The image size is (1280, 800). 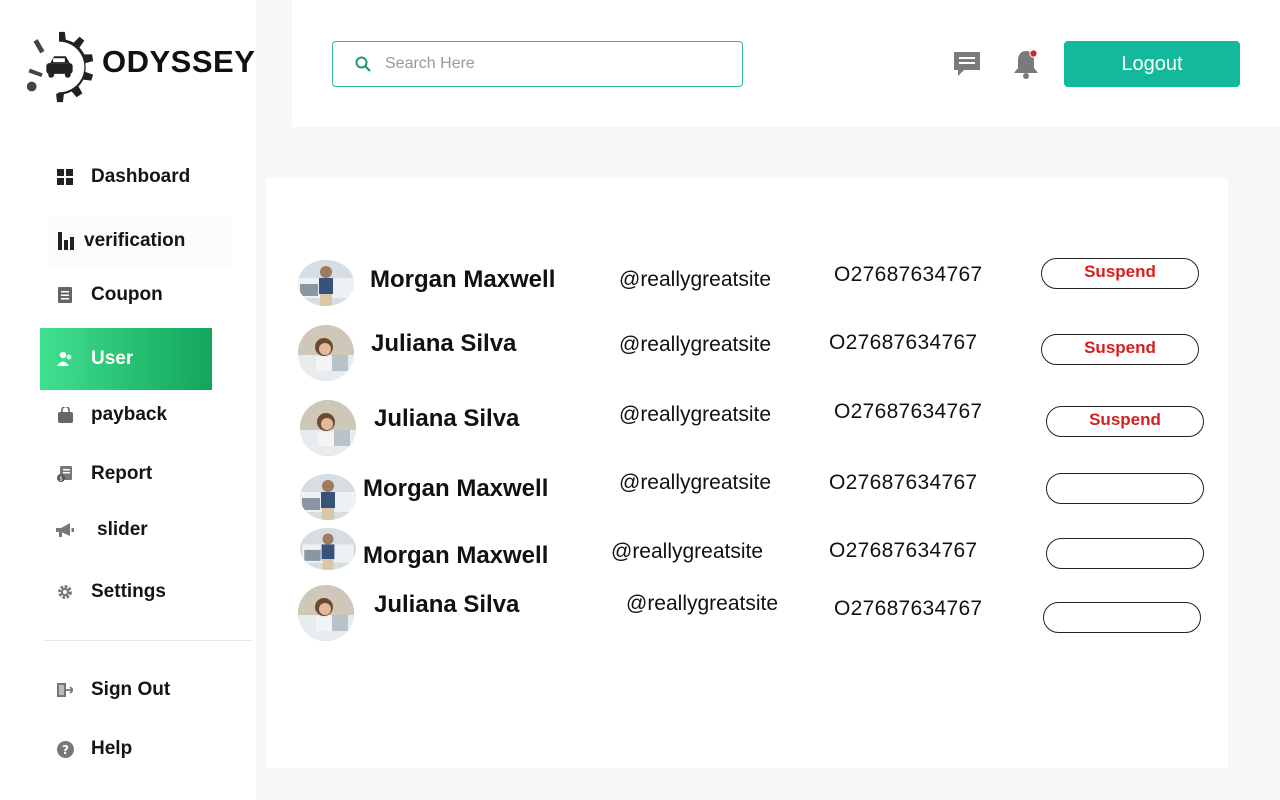 I want to click on sidebar-item-sign-out: Sign Out, so click(x=126, y=690).